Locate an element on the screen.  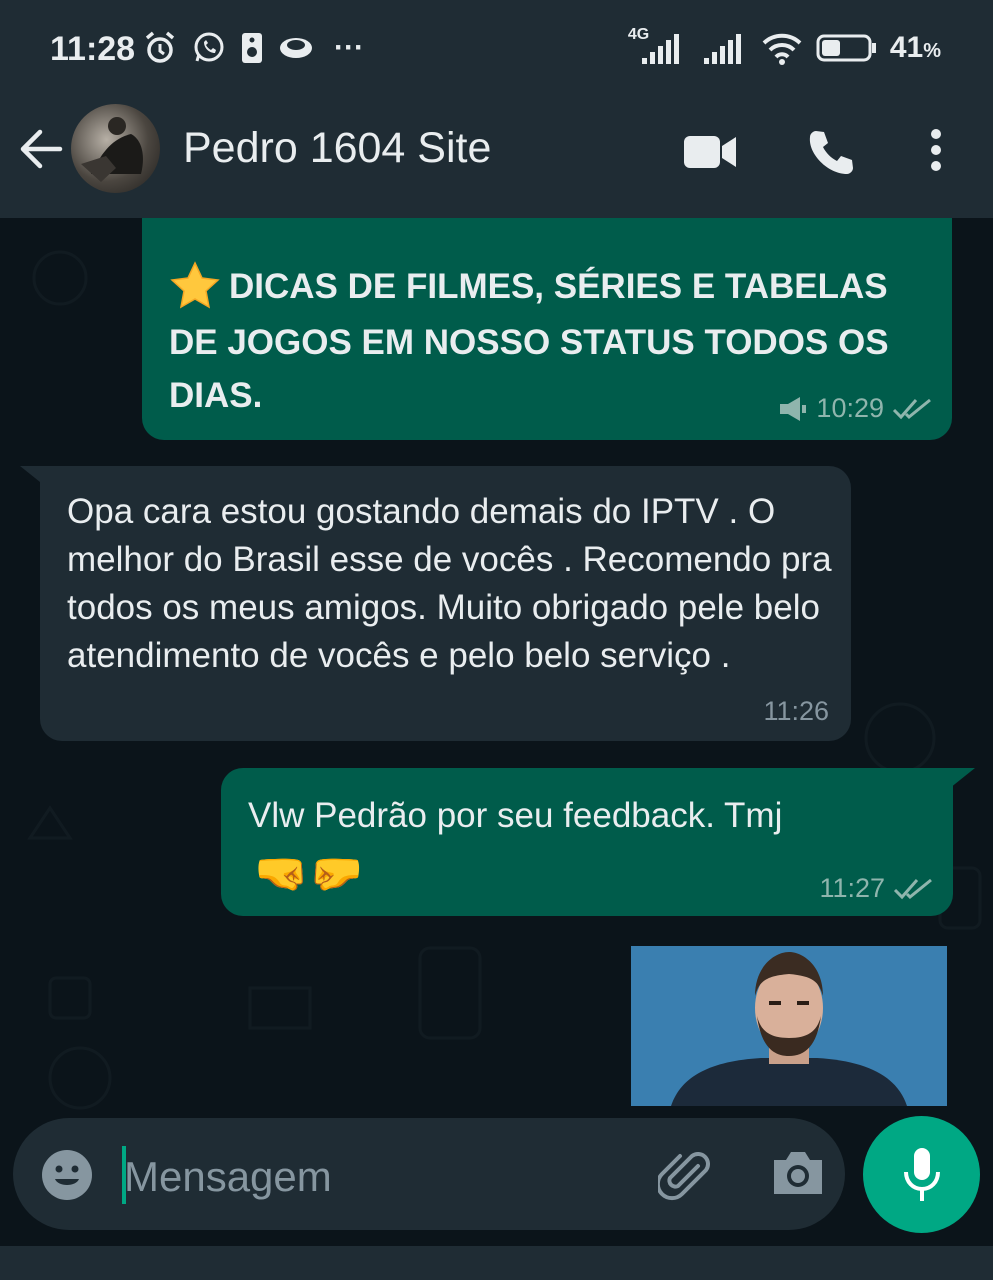
alarm-icon is located at coordinates (160, 47).